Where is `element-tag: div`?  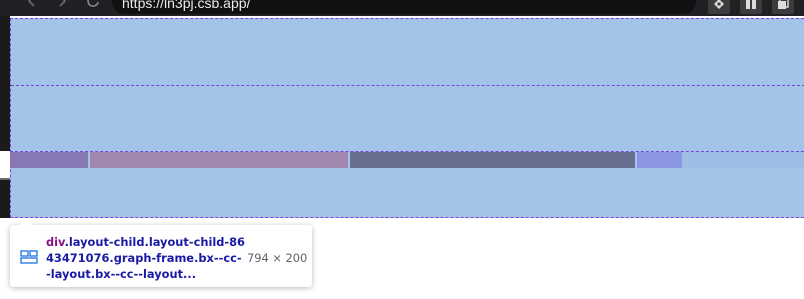 element-tag: div is located at coordinates (55, 242).